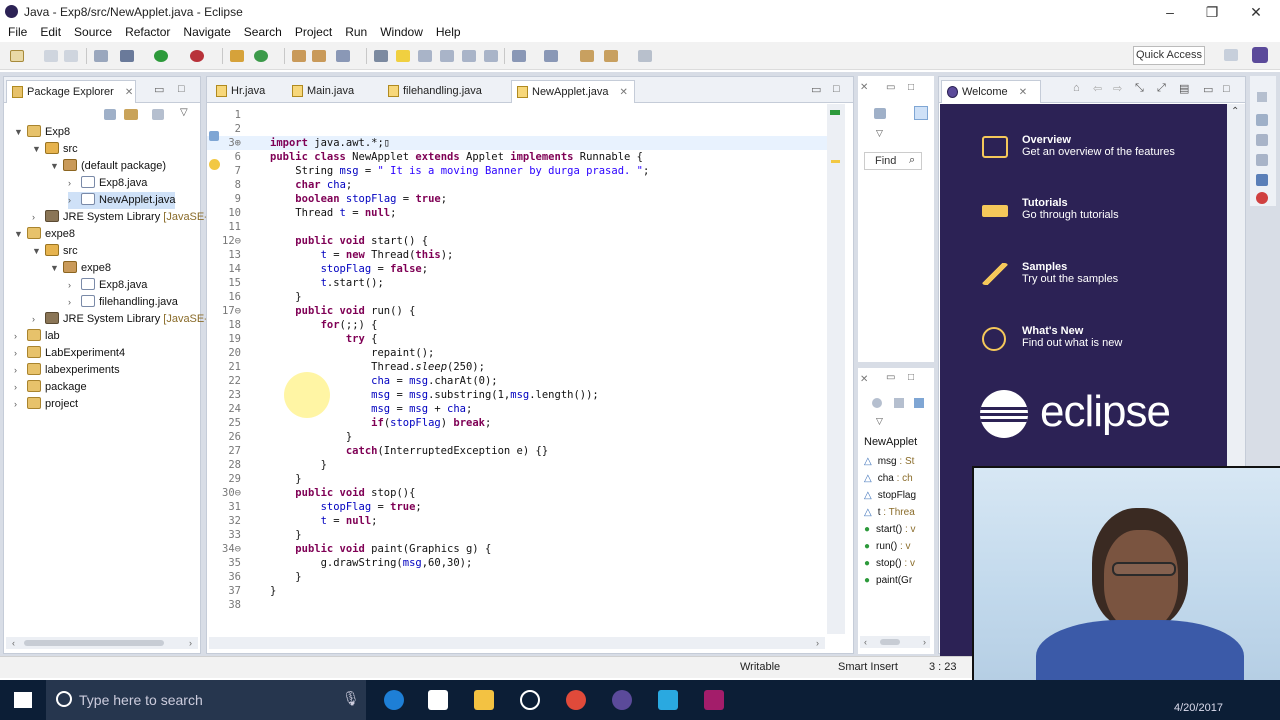 The image size is (1280, 720). What do you see at coordinates (319, 56) in the screenshot?
I see `open-task-icon` at bounding box center [319, 56].